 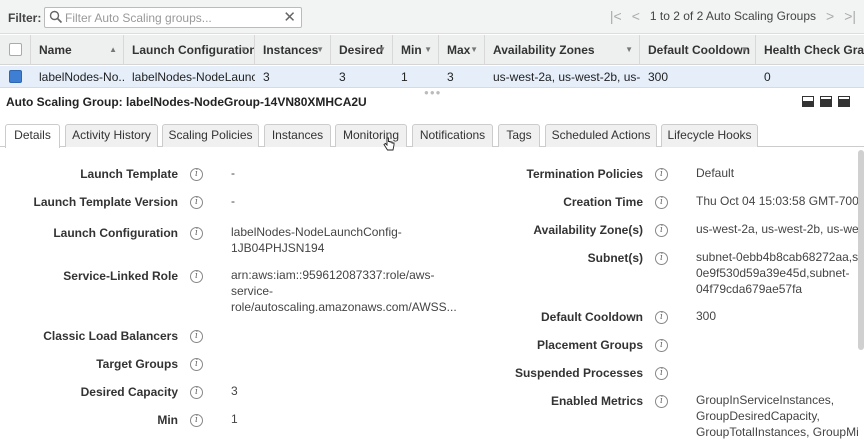 I want to click on tab-instances: Instances, so click(x=297, y=135).